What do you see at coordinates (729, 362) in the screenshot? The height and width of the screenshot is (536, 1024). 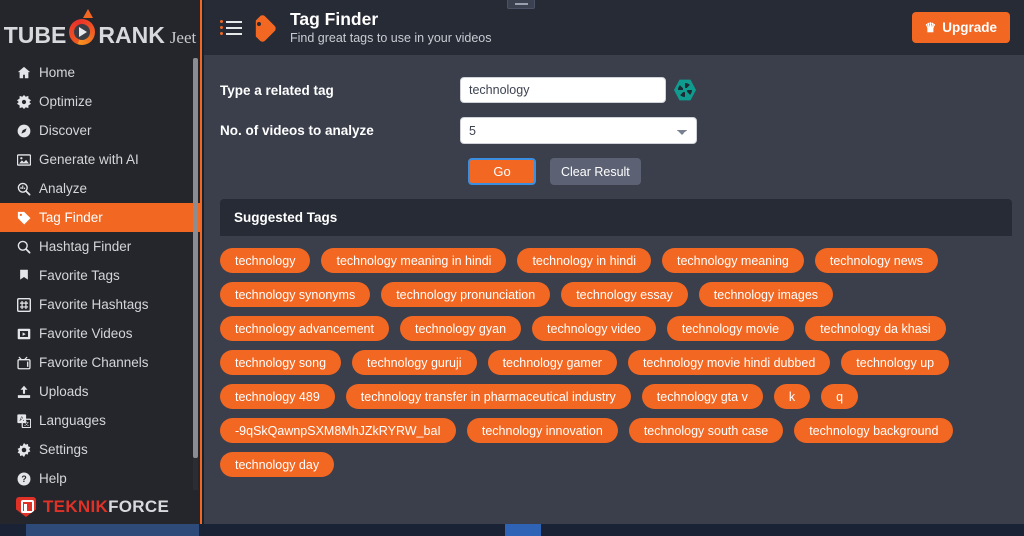 I see `suggested-tag-pill: technology movie hindi dubbed` at bounding box center [729, 362].